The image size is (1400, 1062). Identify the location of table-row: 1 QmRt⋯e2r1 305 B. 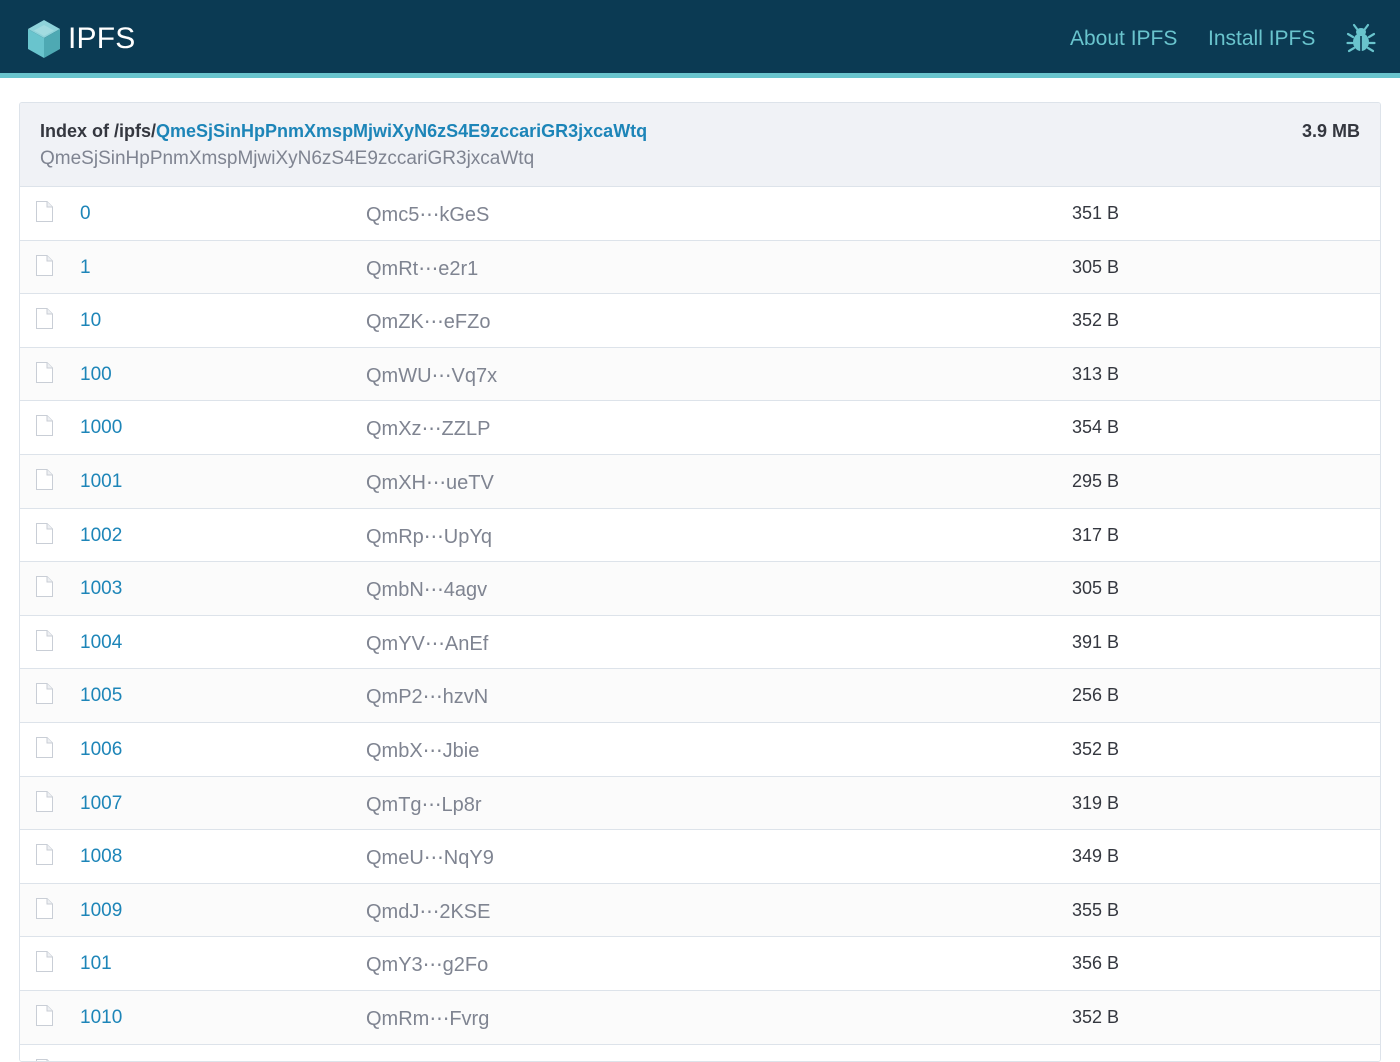
(700, 268).